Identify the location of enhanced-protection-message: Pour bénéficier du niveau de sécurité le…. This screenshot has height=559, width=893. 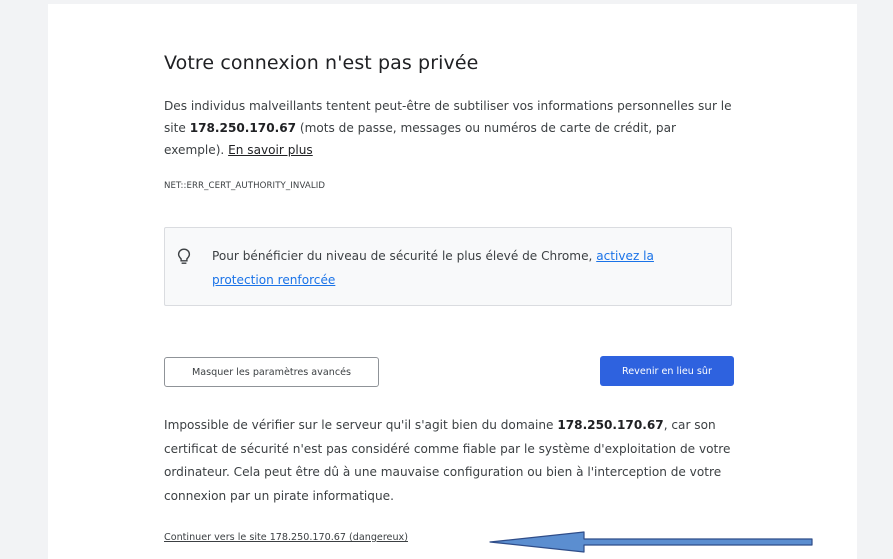
(462, 268).